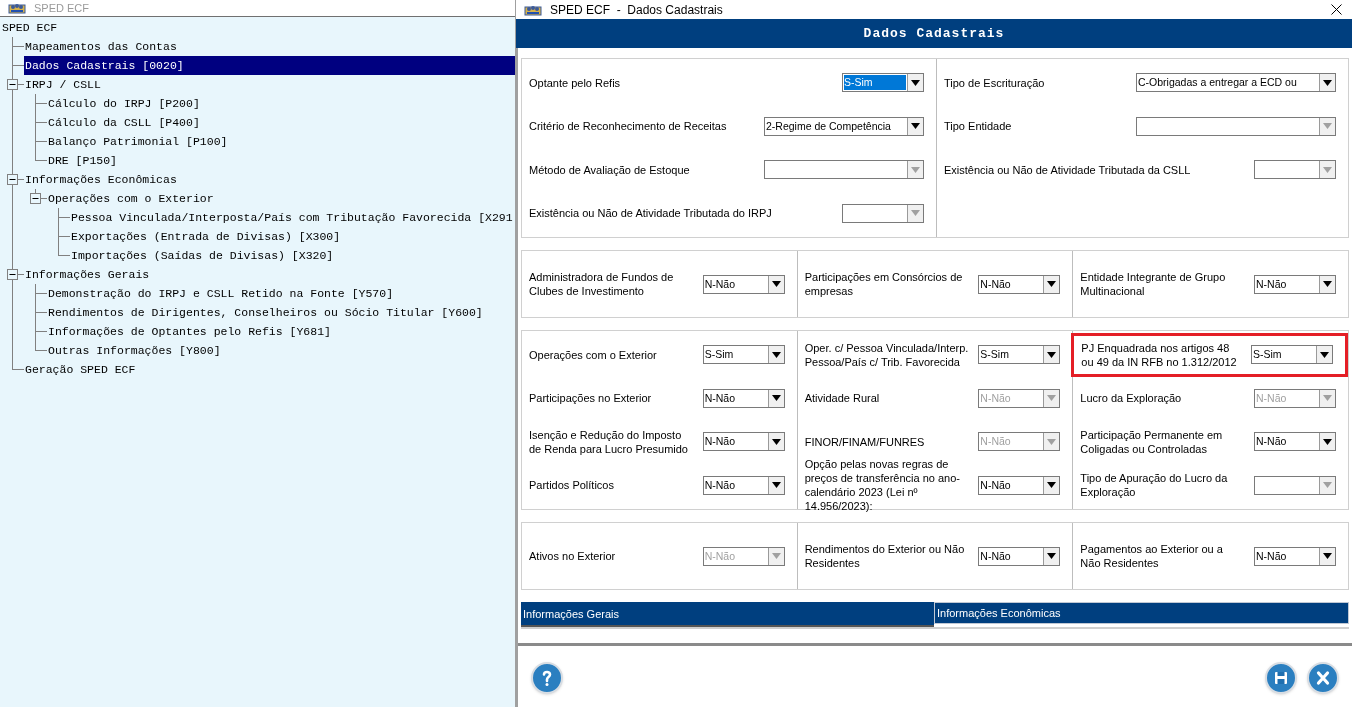 The image size is (1352, 707). I want to click on field-label: Rendimentos do Exterior ou Não Residentes, so click(885, 556).